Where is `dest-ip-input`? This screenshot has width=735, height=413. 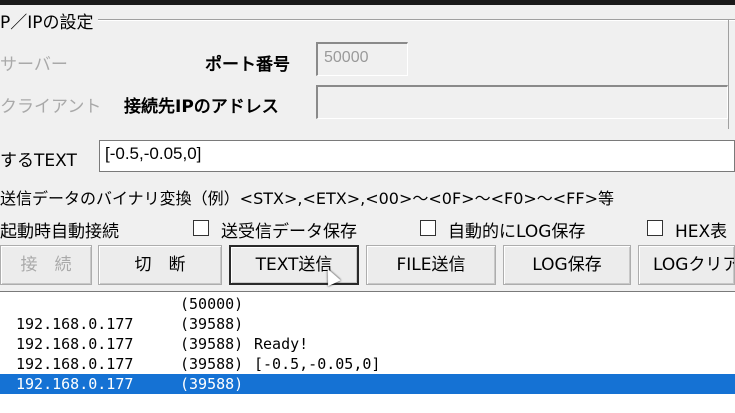 dest-ip-input is located at coordinates (522, 102).